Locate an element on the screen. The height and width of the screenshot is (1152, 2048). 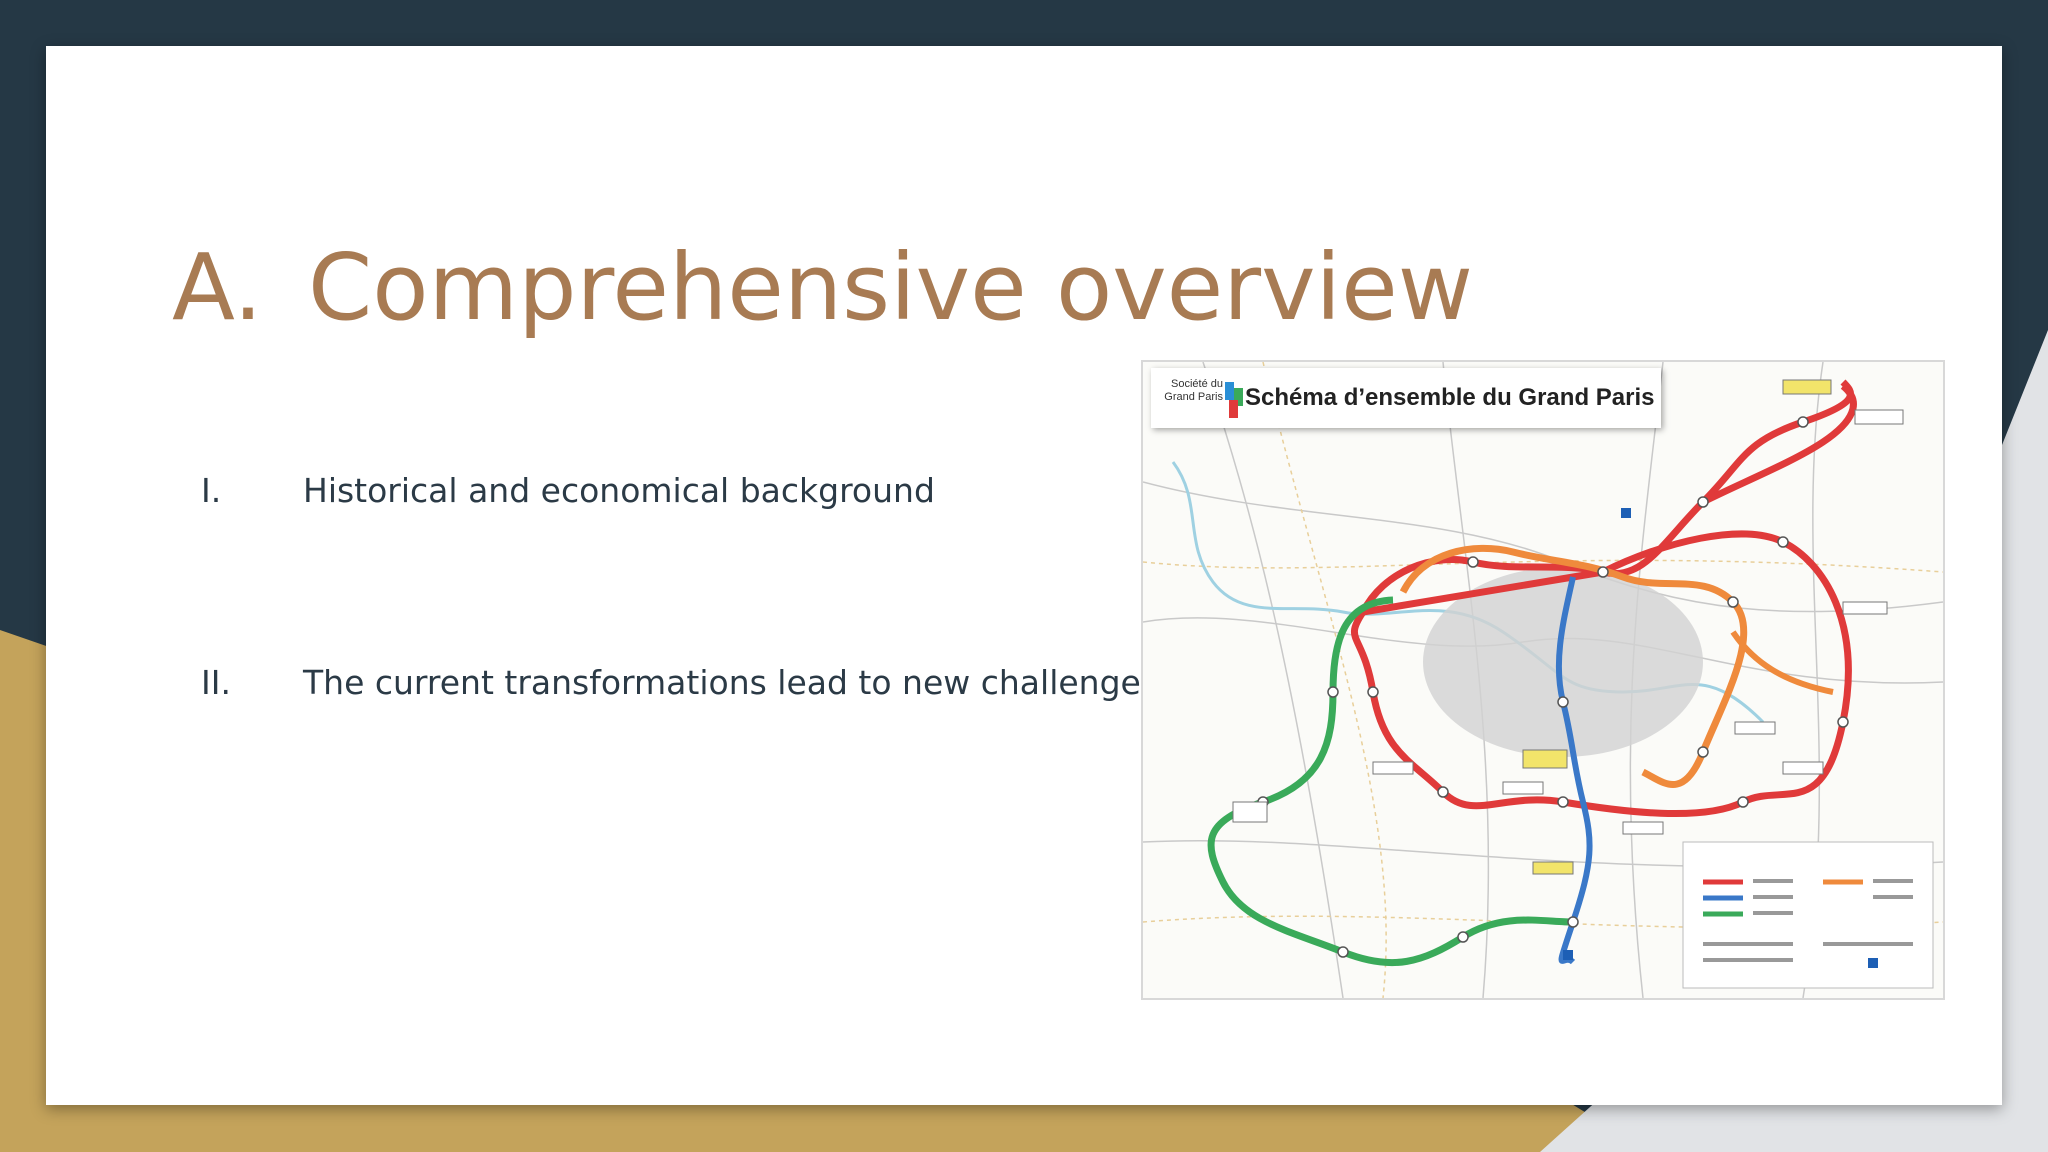
list-item-text: Historical and economical background is located at coordinates (619, 490).